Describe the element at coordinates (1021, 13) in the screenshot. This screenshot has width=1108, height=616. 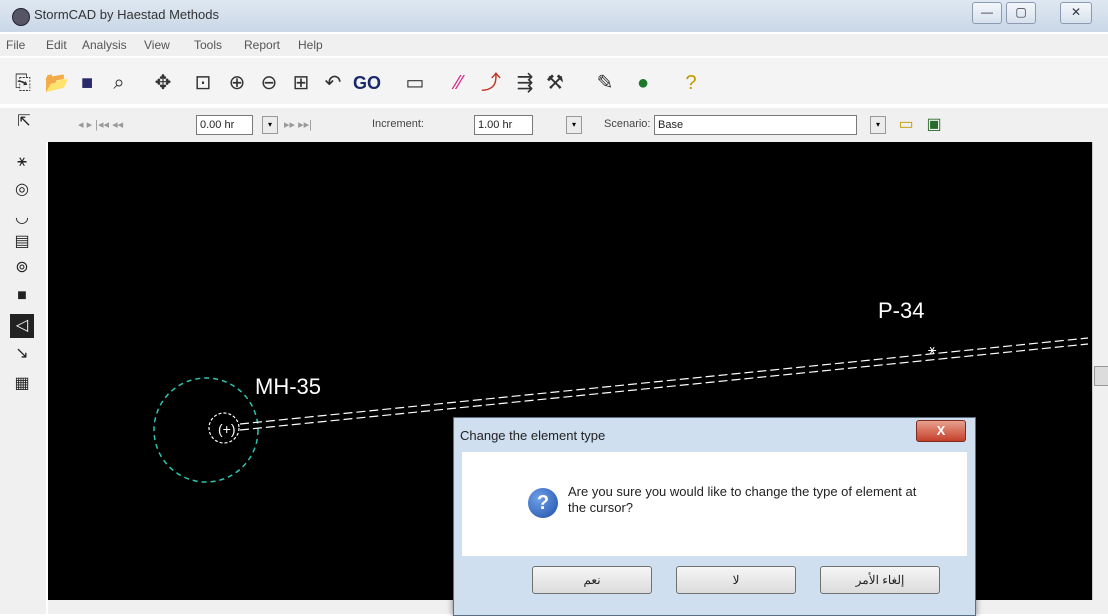
I see `maximize-button: ▢` at that location.